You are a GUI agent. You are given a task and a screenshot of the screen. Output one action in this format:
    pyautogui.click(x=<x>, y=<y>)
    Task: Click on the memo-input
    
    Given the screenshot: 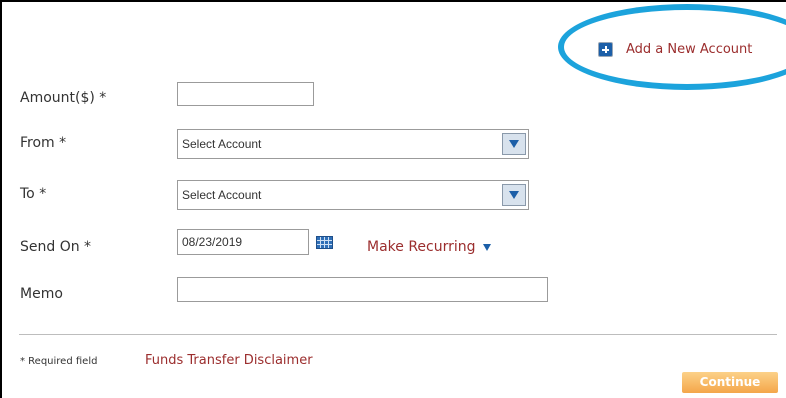 What is the action you would take?
    pyautogui.click(x=362, y=289)
    